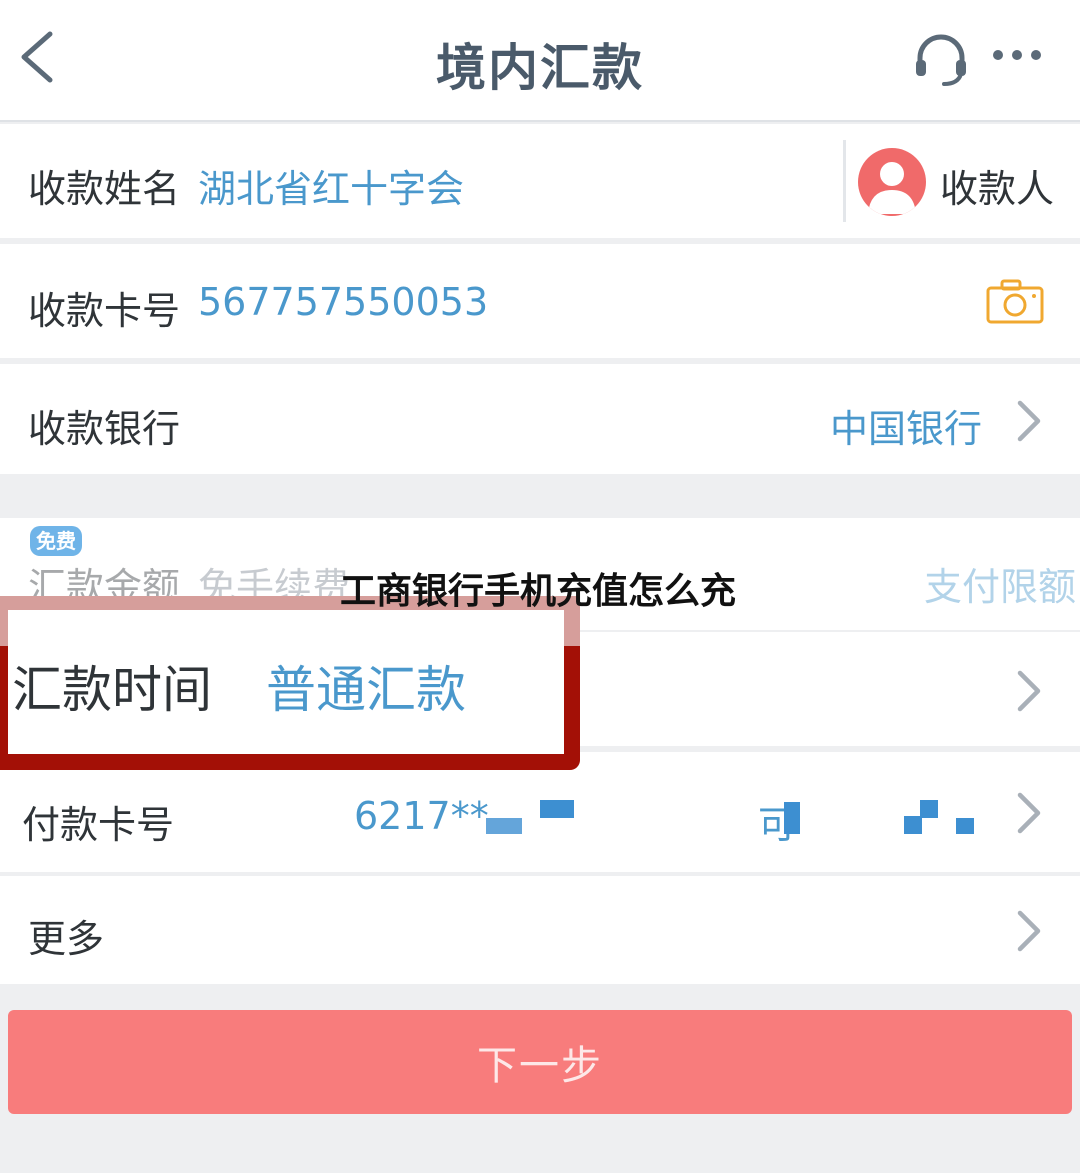 Image resolution: width=1080 pixels, height=1173 pixels. Describe the element at coordinates (941, 59) in the screenshot. I see `customer-service-icon` at that location.